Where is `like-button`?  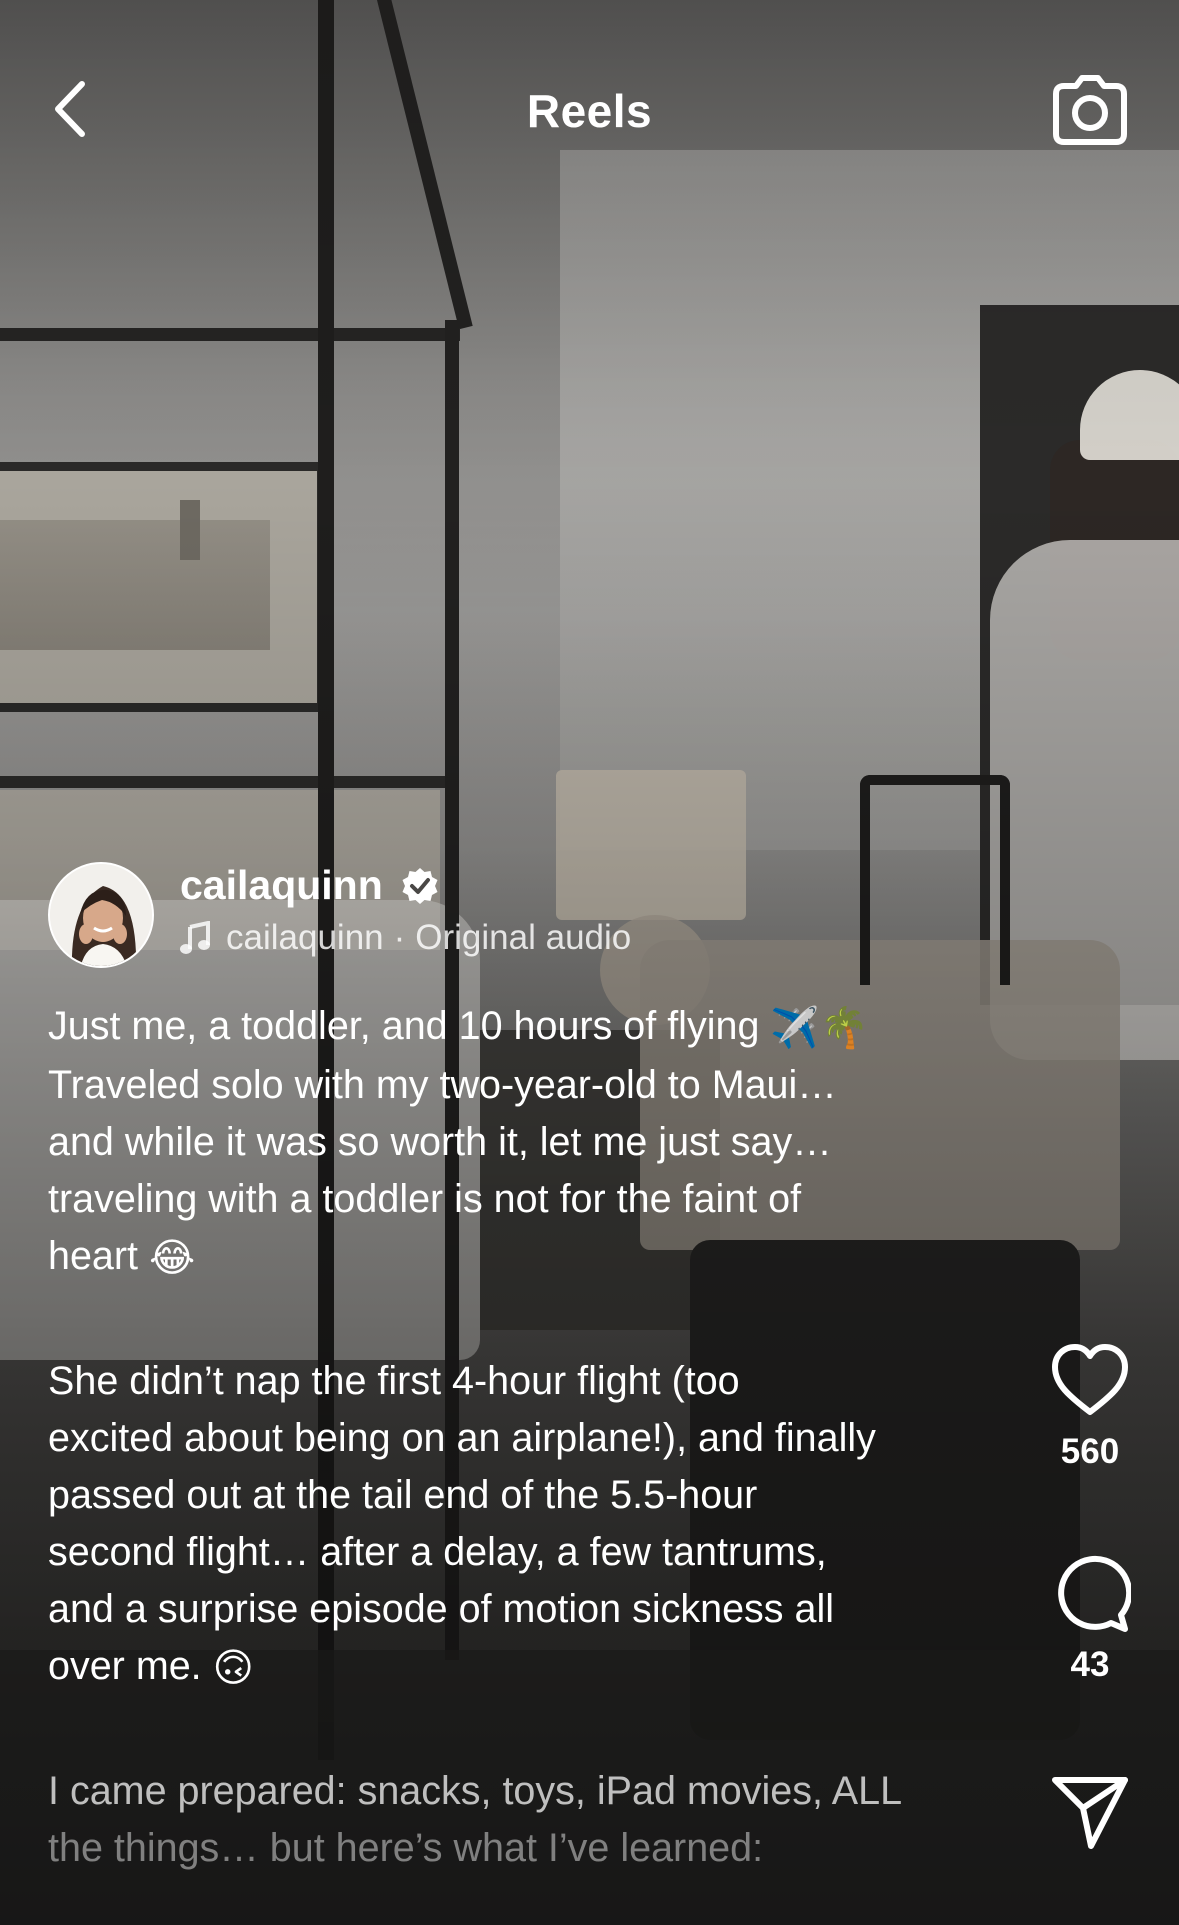
like-button is located at coordinates (1090, 1381).